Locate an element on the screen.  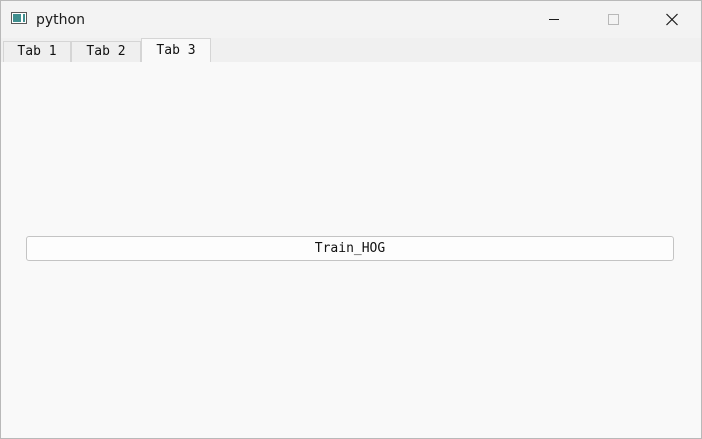
tab-2: Tab 2 is located at coordinates (106, 51).